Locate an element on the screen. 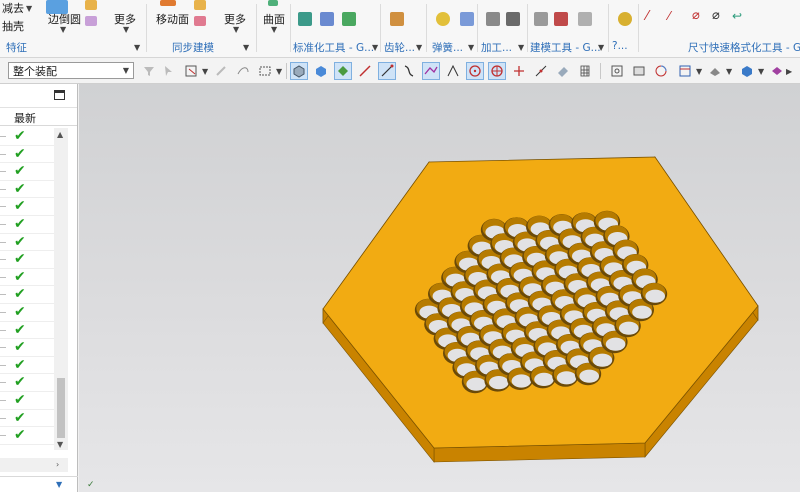 Image resolution: width=800 pixels, height=492 pixels. view-fit-icon is located at coordinates (617, 71).